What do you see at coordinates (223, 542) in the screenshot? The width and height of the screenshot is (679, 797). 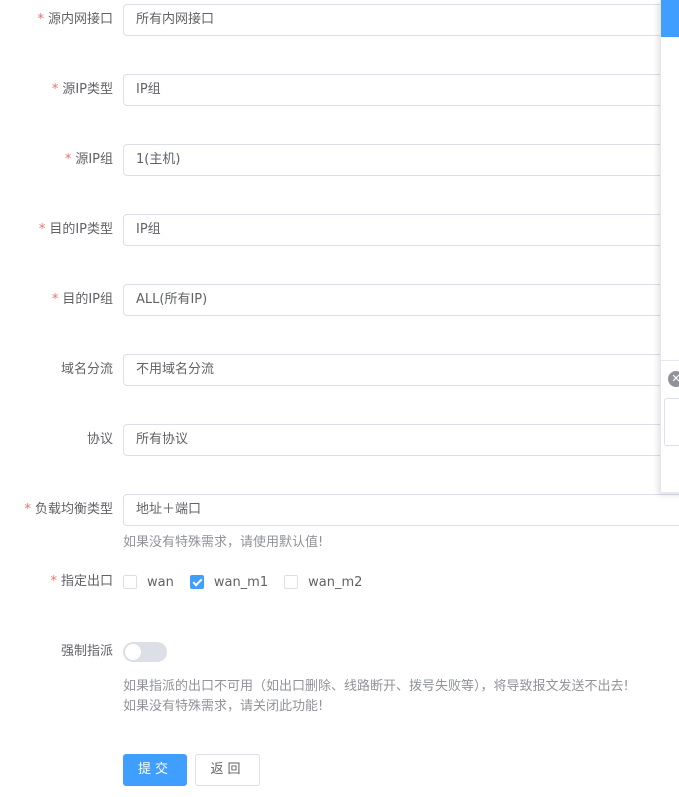 I see `lb-type-hint: 如果没有特殊需求，请使用默认值!` at bounding box center [223, 542].